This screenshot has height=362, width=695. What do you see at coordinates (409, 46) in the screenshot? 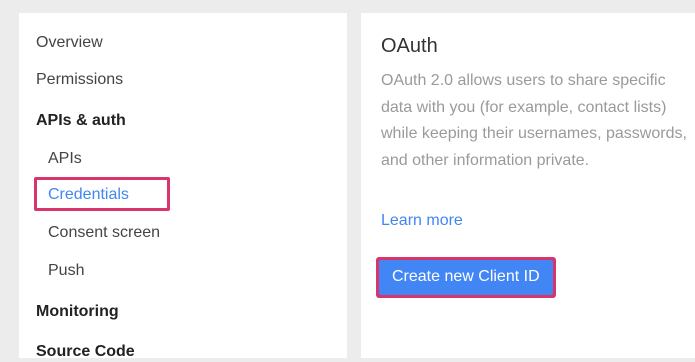
I see `oauth-title: OAuth` at bounding box center [409, 46].